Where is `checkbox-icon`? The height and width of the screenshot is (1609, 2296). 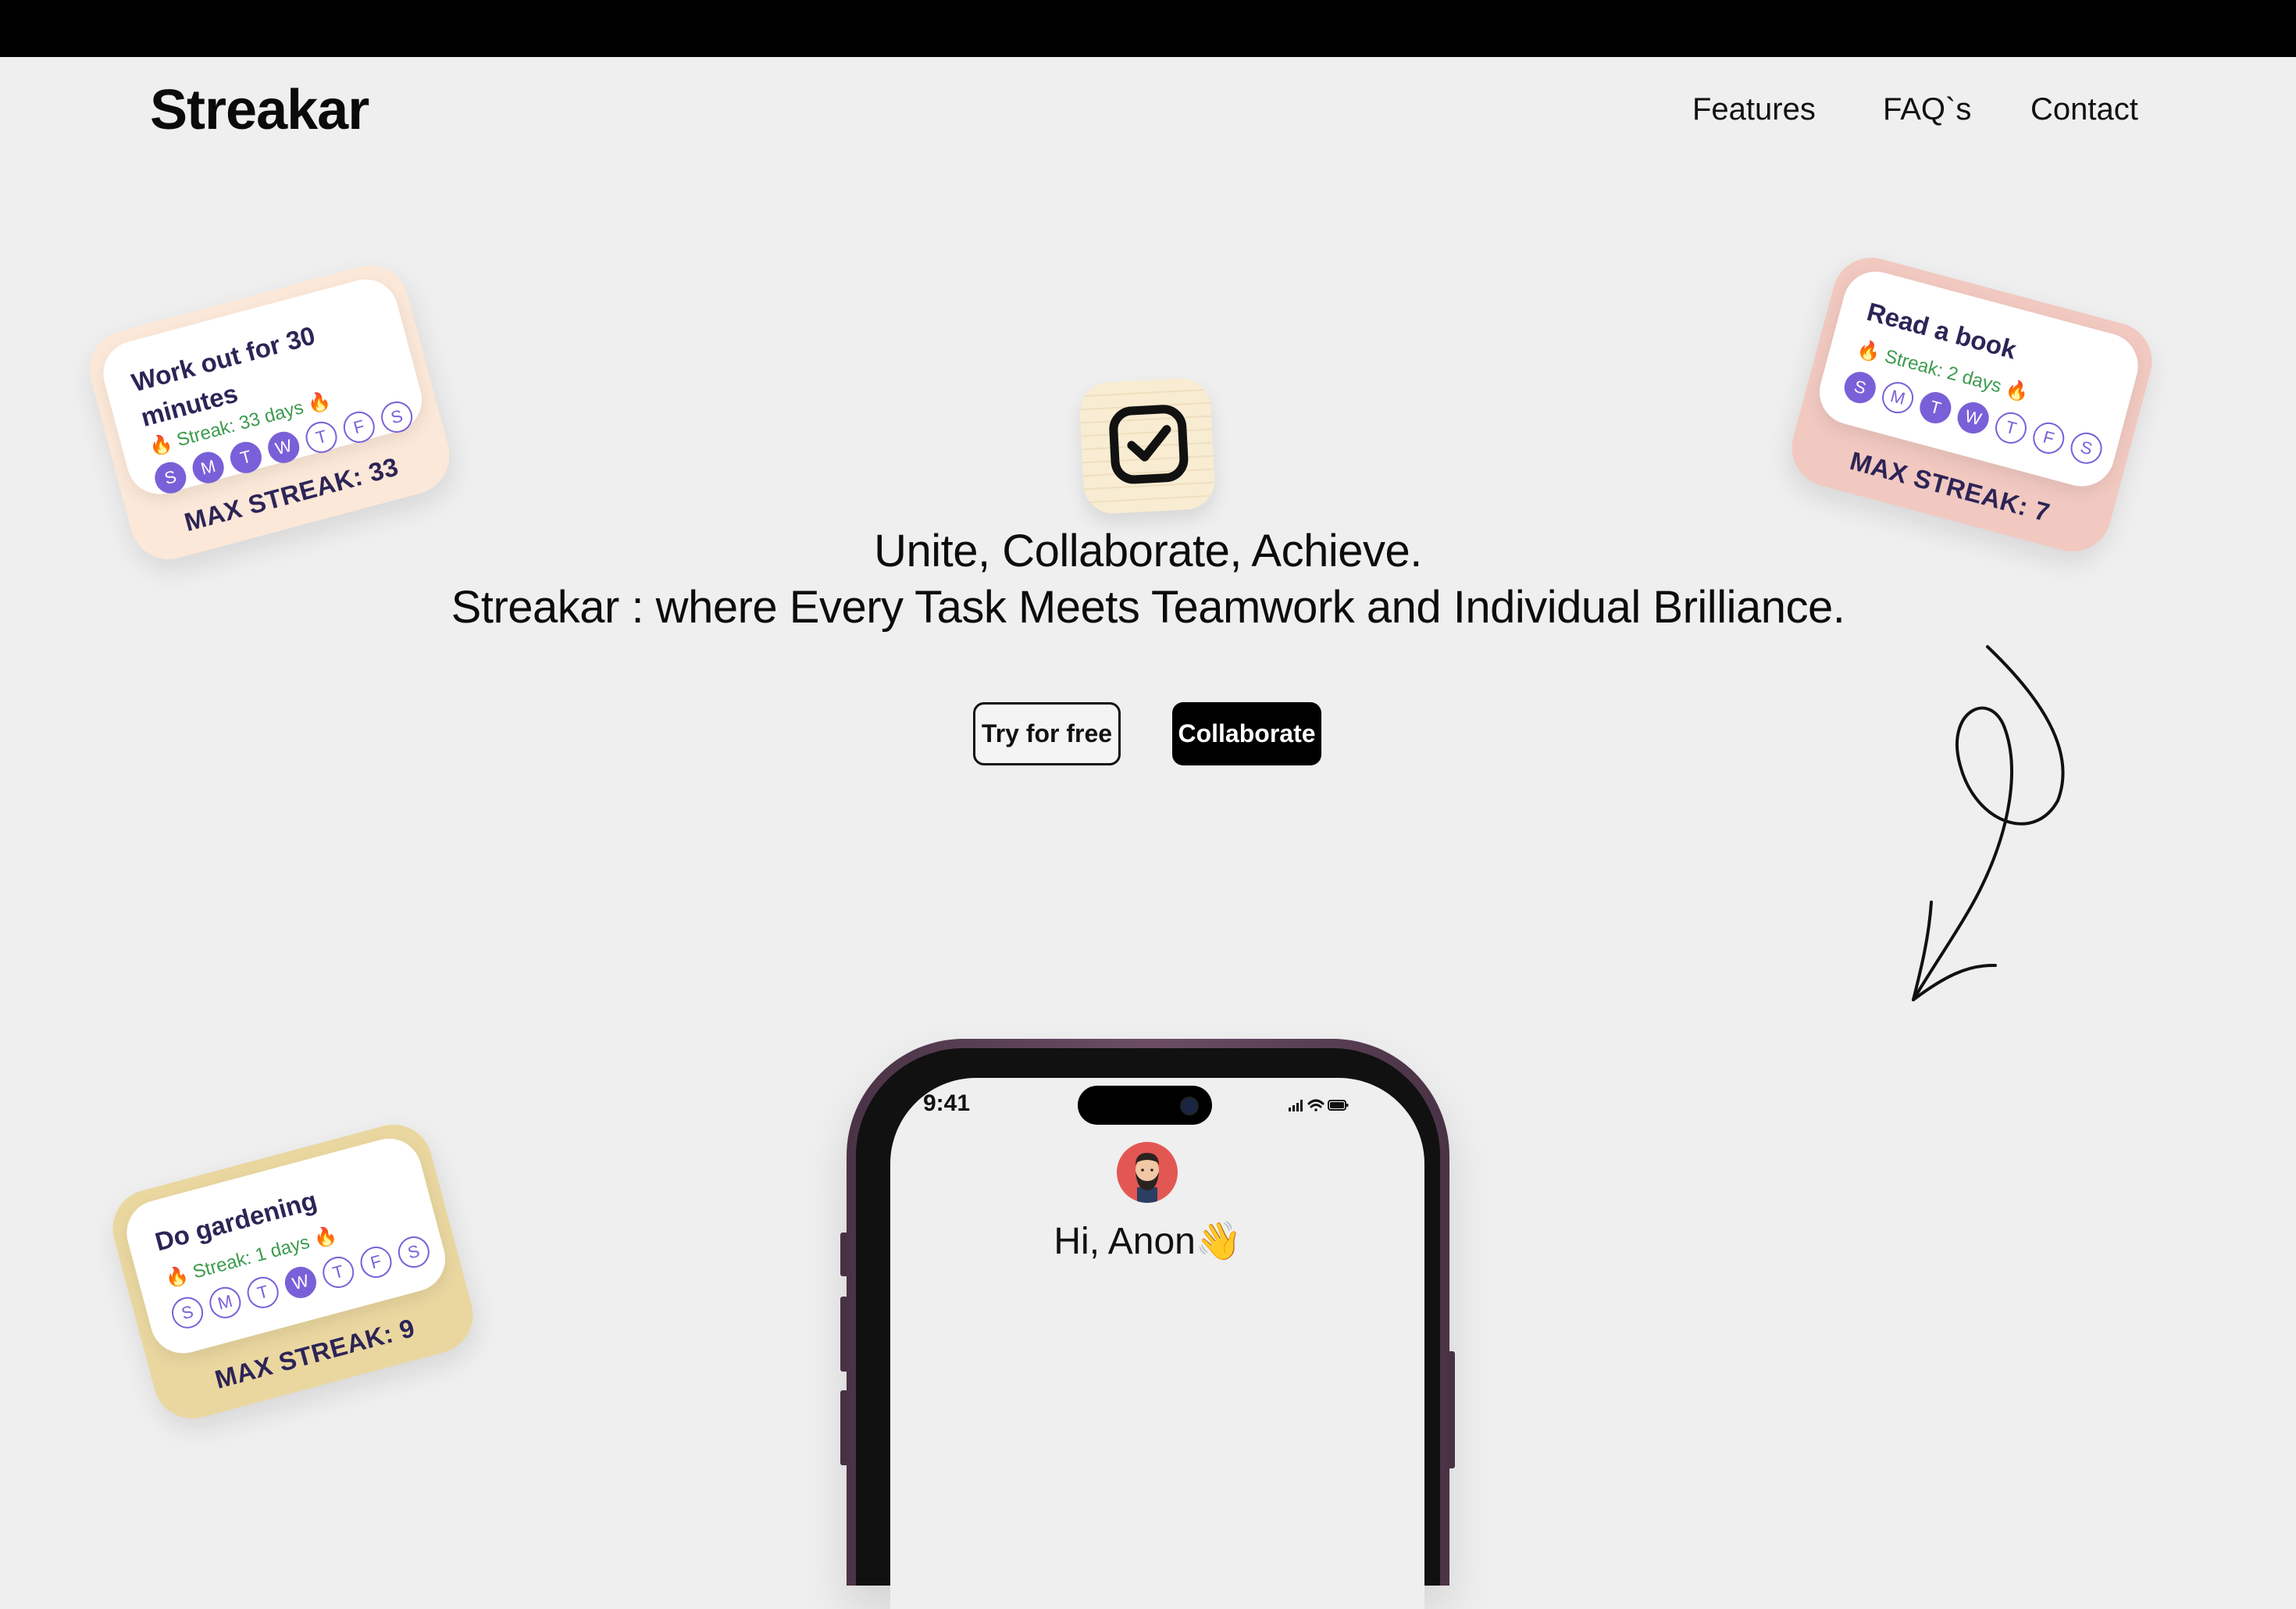 checkbox-icon is located at coordinates (1147, 446).